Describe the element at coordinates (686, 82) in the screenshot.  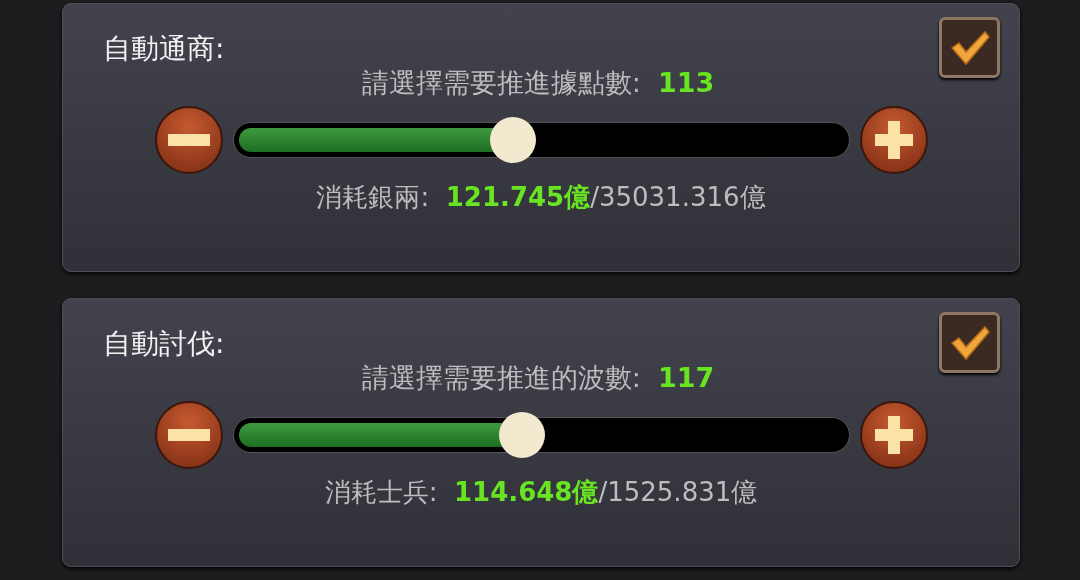
I see `prompt-value: 113` at that location.